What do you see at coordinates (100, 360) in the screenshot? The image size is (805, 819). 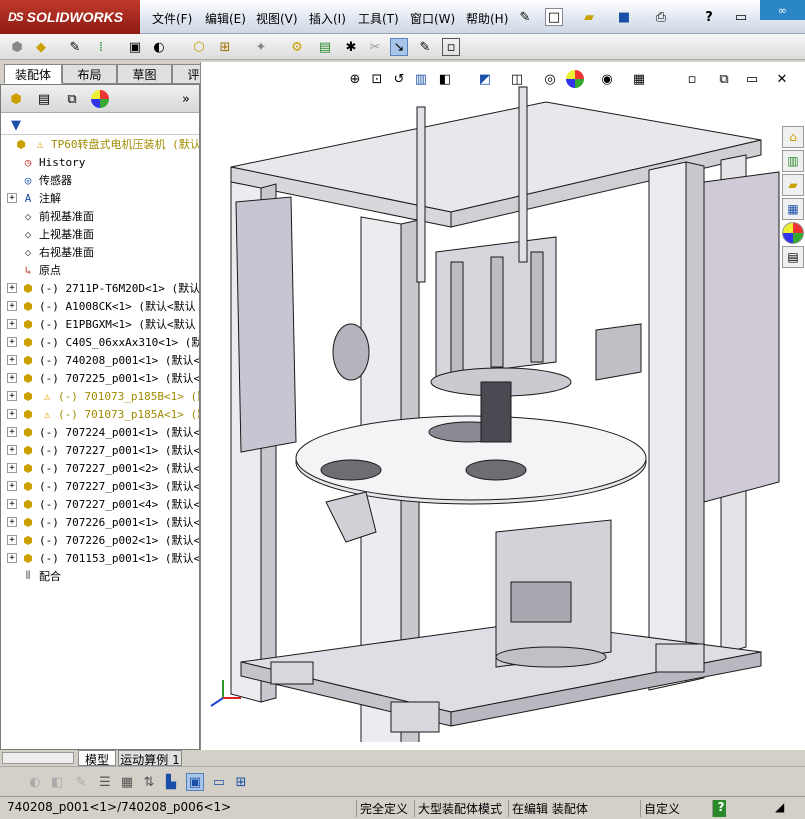 I see `tree-item: + ⬢ (-) 740208_p001<1> (默认<` at bounding box center [100, 360].